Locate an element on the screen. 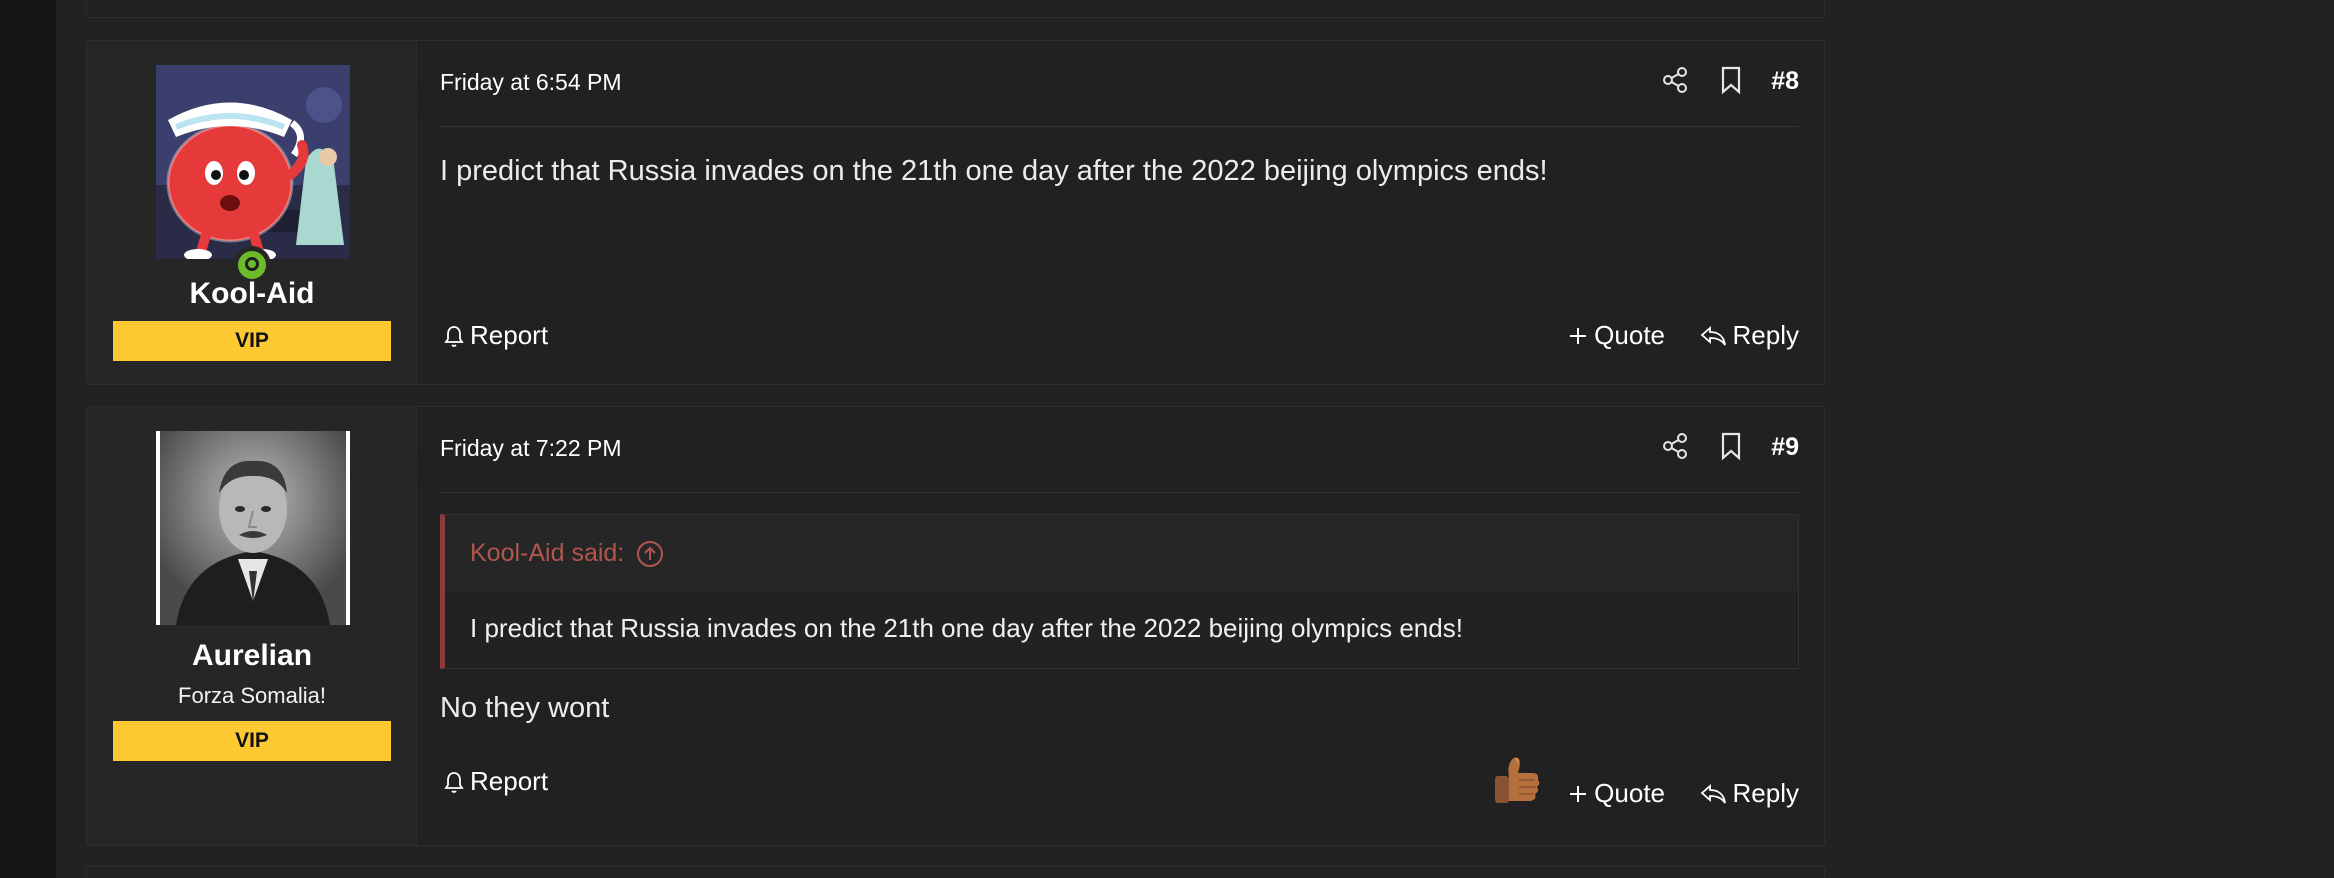 Image resolution: width=2334 pixels, height=878 pixels. post-number: #8 is located at coordinates (1785, 81).